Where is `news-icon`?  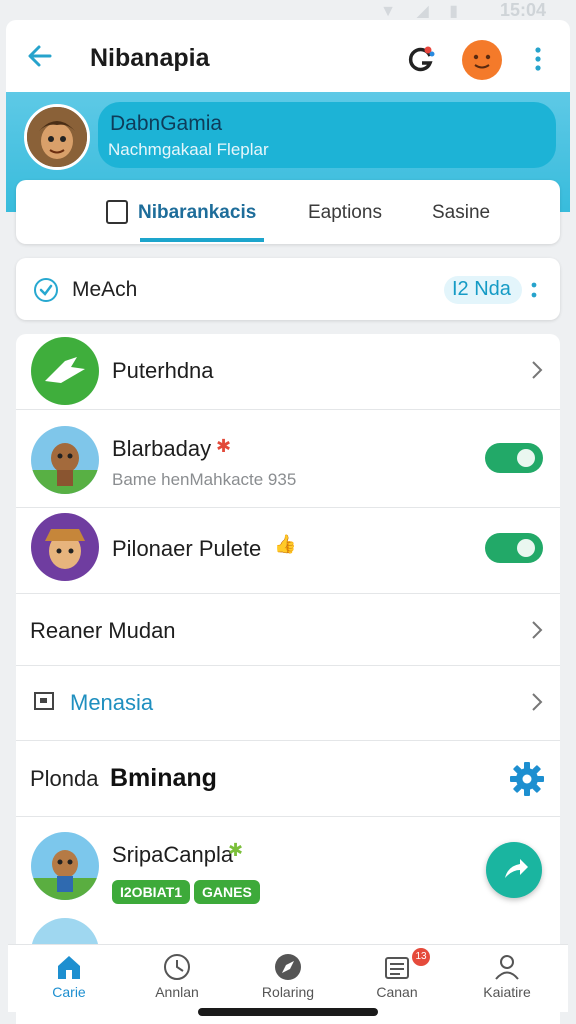
news-icon is located at coordinates (397, 968).